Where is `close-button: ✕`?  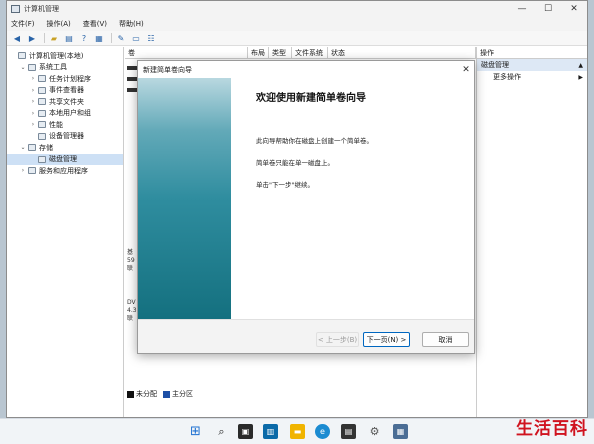 close-button: ✕ is located at coordinates (574, 9).